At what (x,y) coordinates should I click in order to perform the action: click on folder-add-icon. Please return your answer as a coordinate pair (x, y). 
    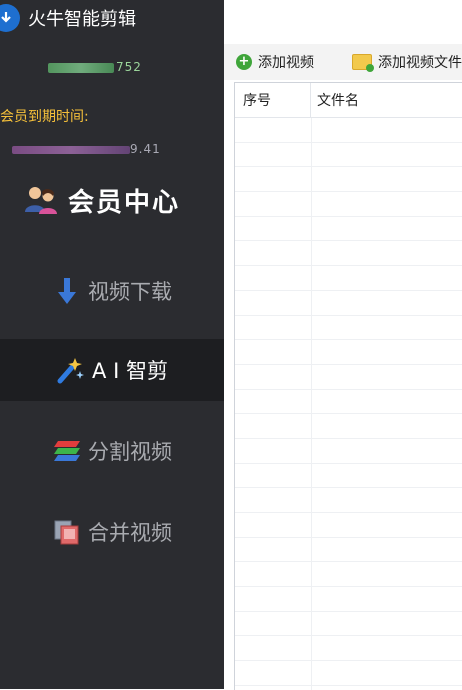
    Looking at the image, I should click on (363, 63).